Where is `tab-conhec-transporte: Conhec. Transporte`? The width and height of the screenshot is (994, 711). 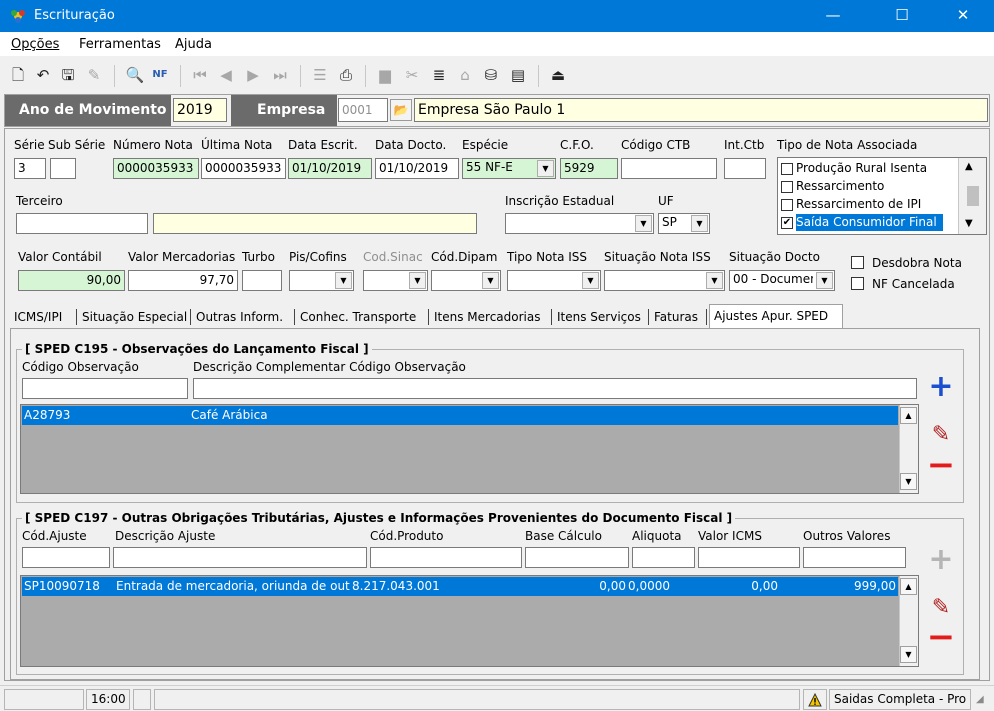
tab-conhec-transporte: Conhec. Transporte is located at coordinates (358, 317).